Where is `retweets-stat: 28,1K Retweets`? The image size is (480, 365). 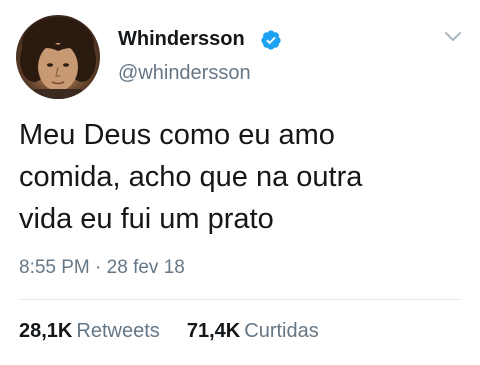 retweets-stat: 28,1K Retweets is located at coordinates (92, 331).